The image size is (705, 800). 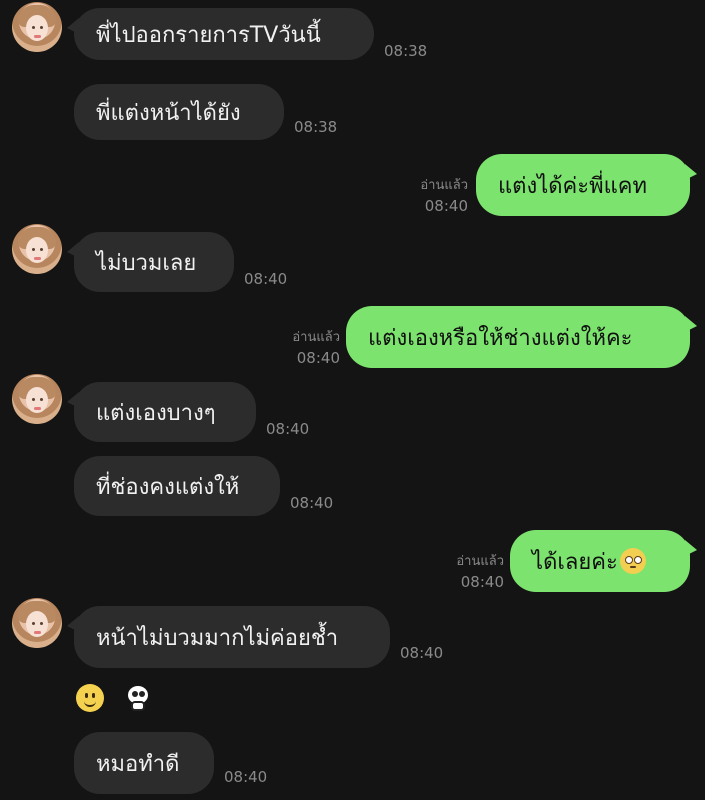 What do you see at coordinates (500, 338) in the screenshot?
I see `message-text: แต่งเองหรือให้ช่างแต่งให้คะ` at bounding box center [500, 338].